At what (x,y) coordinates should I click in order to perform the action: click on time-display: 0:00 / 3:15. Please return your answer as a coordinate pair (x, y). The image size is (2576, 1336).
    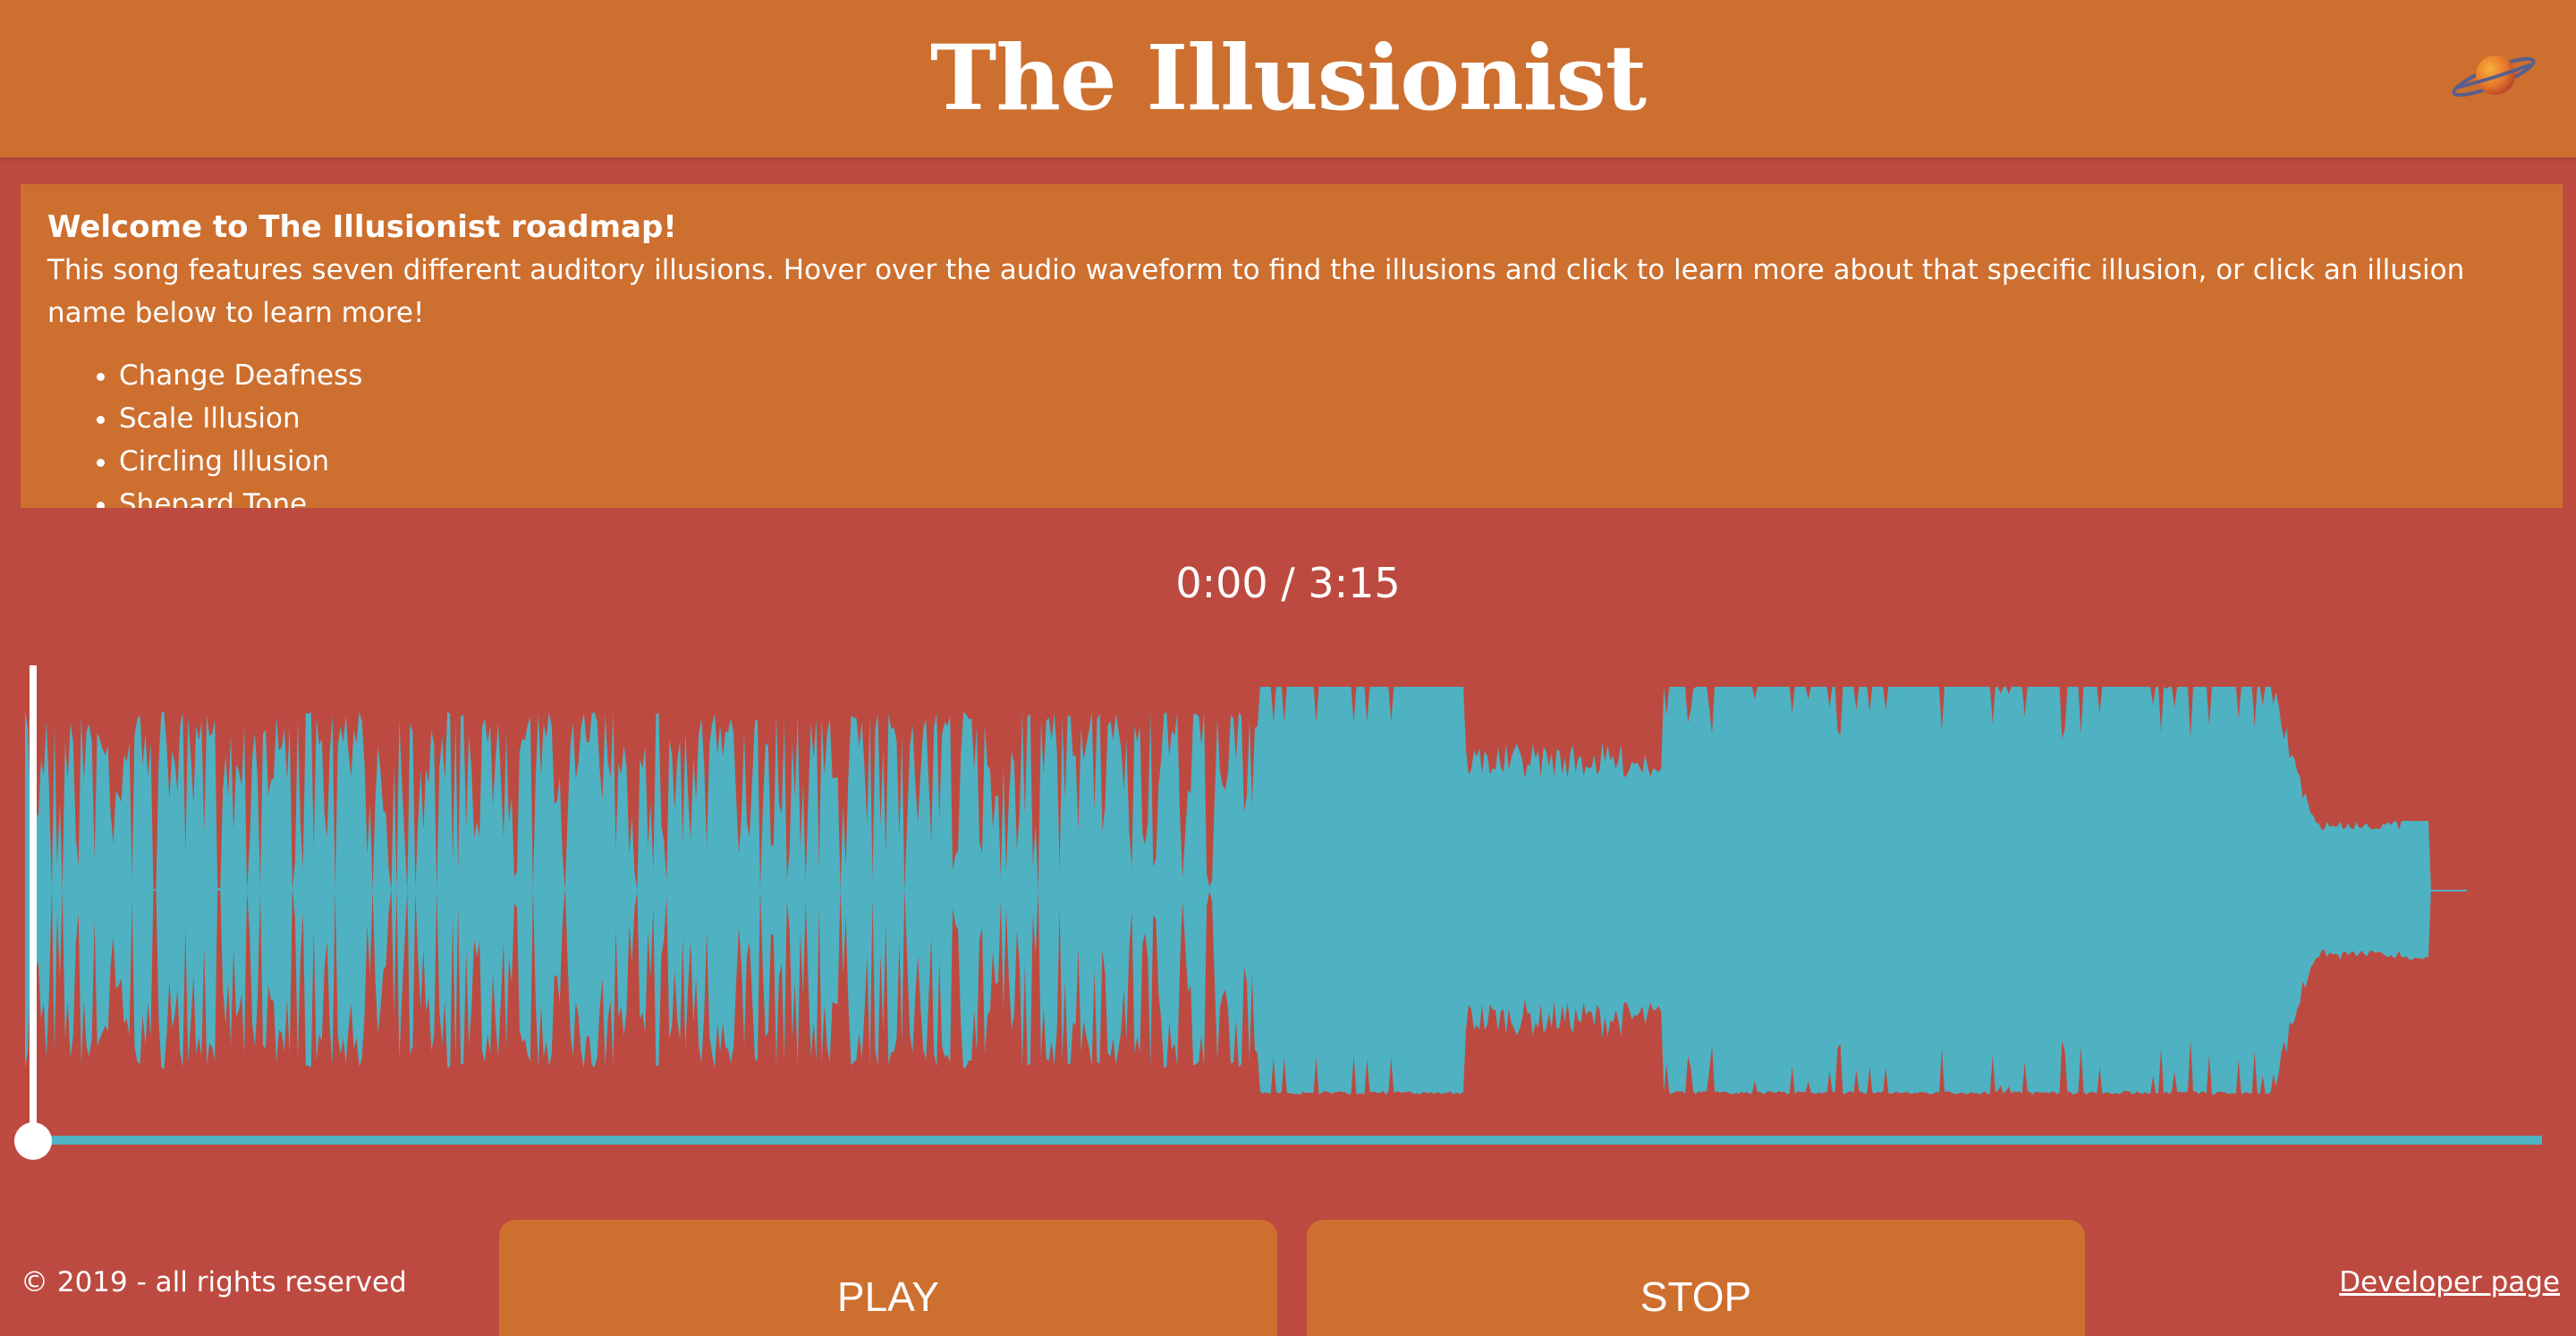
    Looking at the image, I should click on (1288, 583).